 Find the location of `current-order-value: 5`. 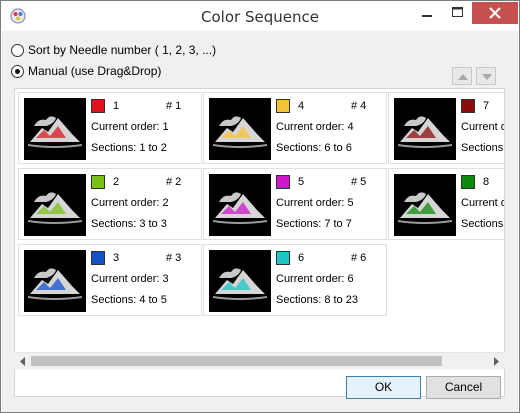

current-order-value: 5 is located at coordinates (350, 203).